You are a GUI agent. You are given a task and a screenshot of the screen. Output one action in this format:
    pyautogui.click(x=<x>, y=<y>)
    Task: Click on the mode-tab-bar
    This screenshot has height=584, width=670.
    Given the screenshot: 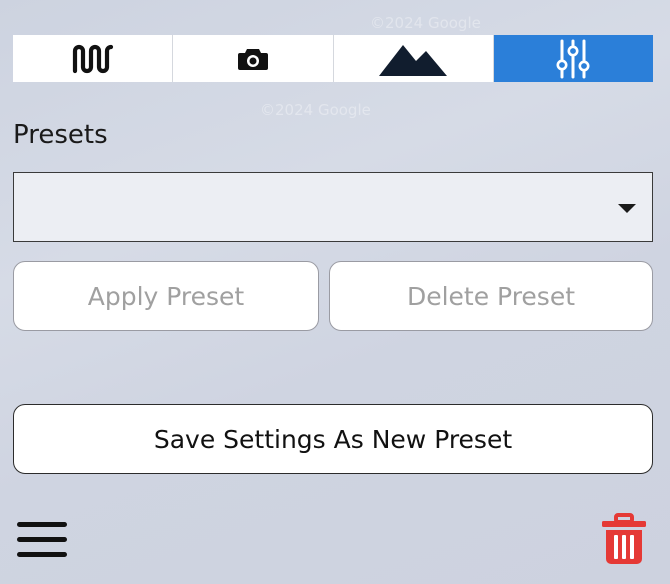 What is the action you would take?
    pyautogui.click(x=333, y=58)
    